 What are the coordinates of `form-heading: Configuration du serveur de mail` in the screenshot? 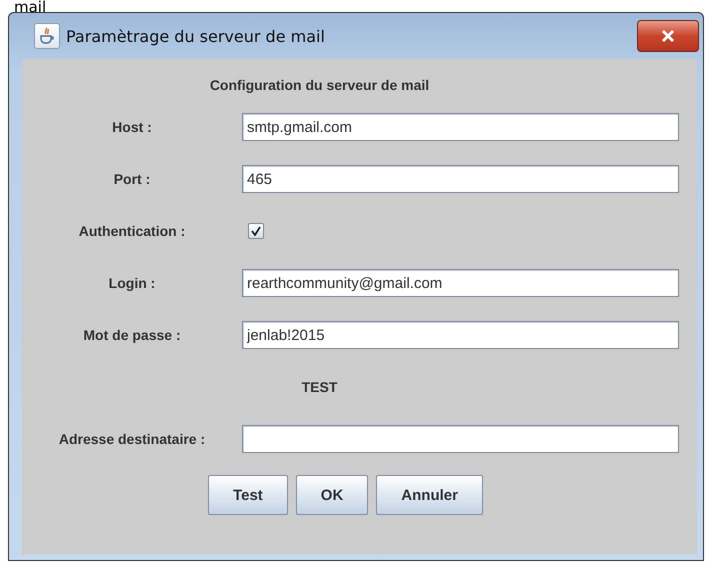 It's located at (319, 85).